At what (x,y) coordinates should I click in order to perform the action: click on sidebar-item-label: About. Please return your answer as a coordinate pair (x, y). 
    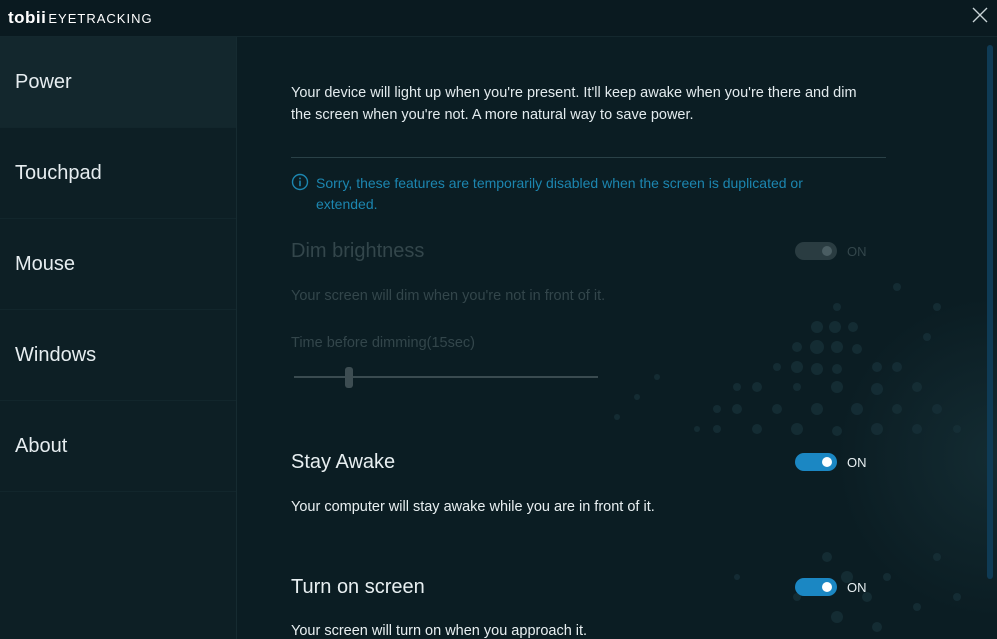
    Looking at the image, I should click on (41, 445).